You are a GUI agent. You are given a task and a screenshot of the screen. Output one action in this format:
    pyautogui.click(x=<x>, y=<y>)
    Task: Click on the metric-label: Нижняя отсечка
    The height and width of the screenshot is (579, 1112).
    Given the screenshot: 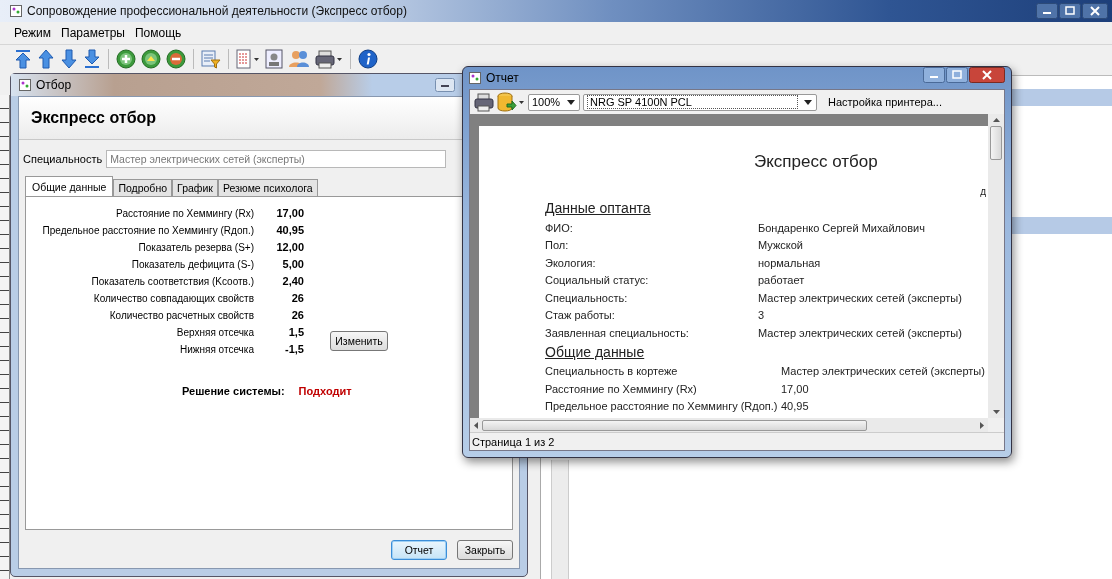 What is the action you would take?
    pyautogui.click(x=216, y=349)
    